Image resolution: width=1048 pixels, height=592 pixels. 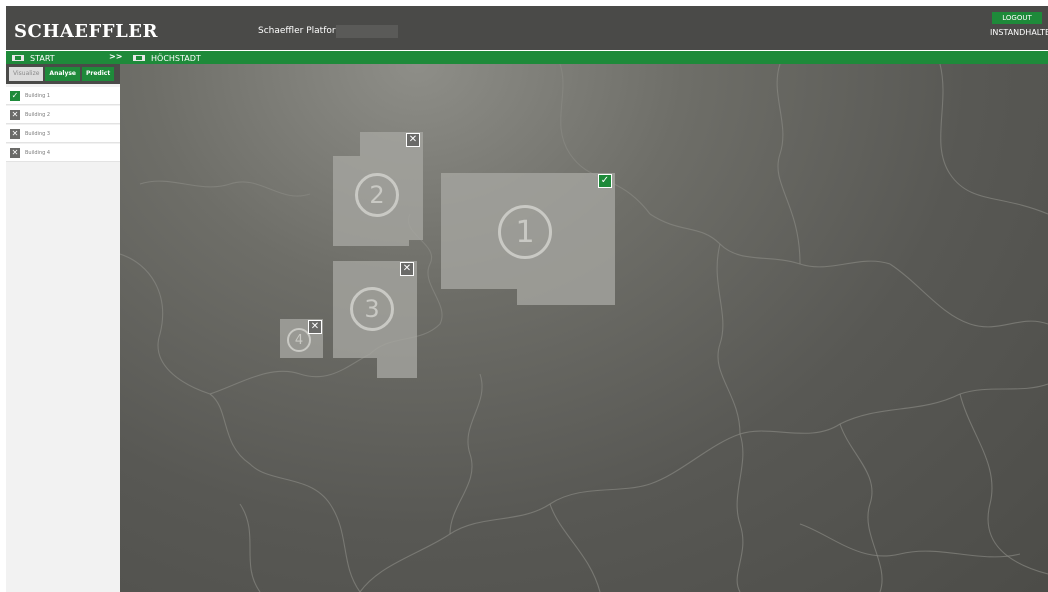 What do you see at coordinates (26, 74) in the screenshot?
I see `tab-visualize: Visualize` at bounding box center [26, 74].